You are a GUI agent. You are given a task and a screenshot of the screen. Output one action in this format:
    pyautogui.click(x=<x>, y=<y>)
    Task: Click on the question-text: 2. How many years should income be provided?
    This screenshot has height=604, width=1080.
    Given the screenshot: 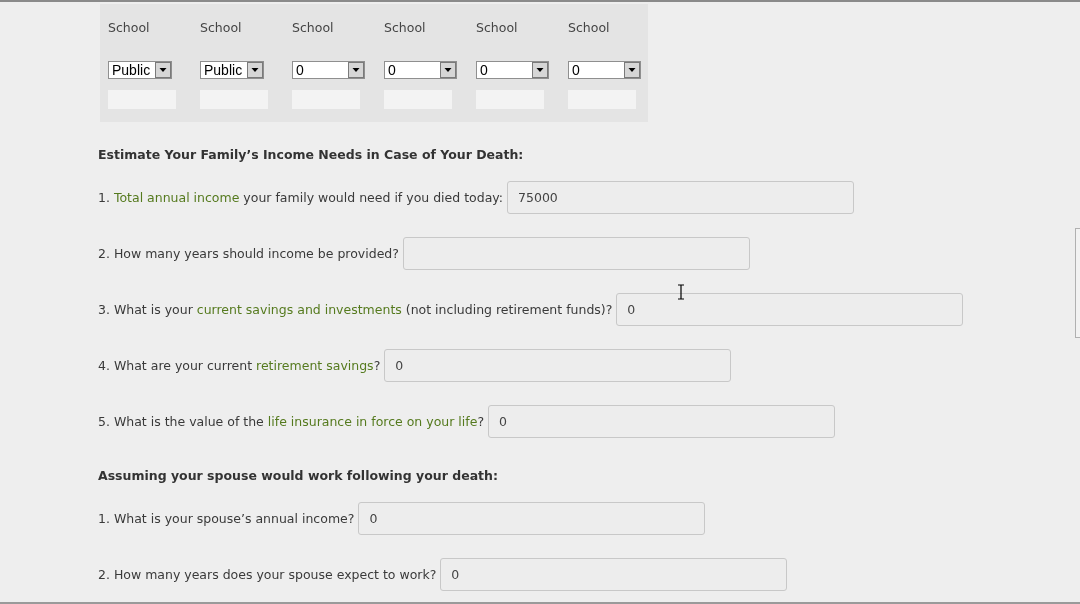 What is the action you would take?
    pyautogui.click(x=248, y=253)
    